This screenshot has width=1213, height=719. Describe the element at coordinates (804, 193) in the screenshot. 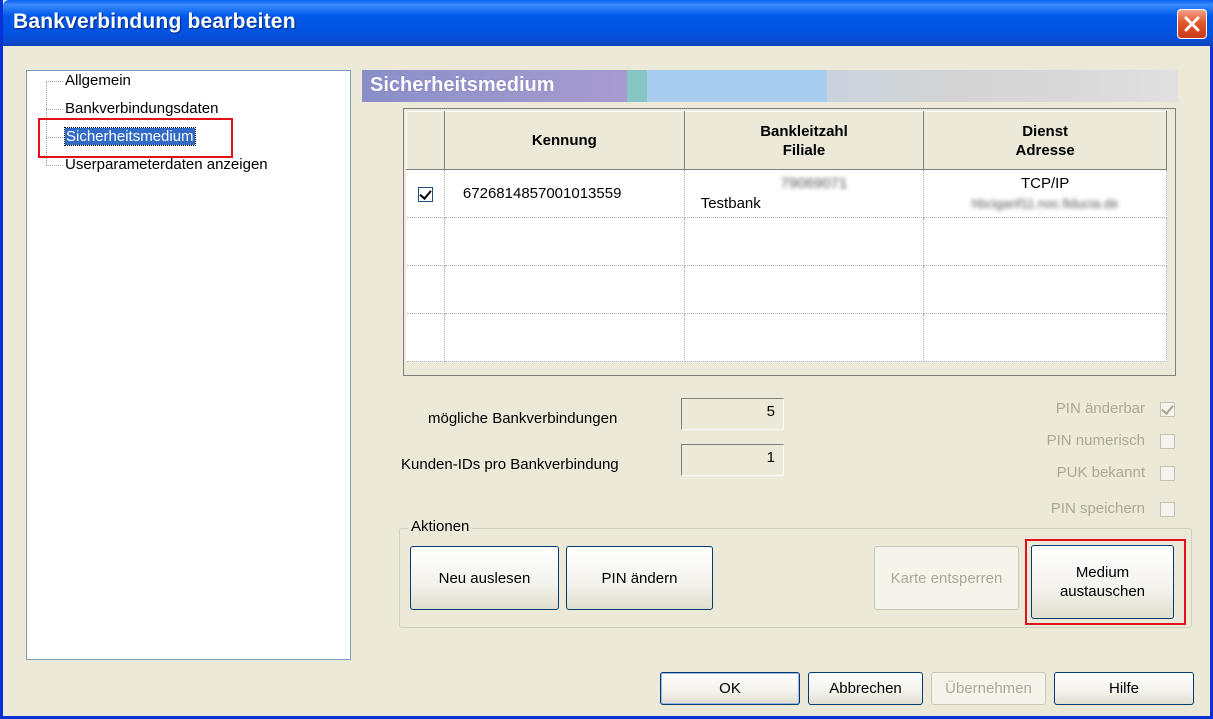

I see `bankleitzahl-cell: 79069071 Testbank` at that location.